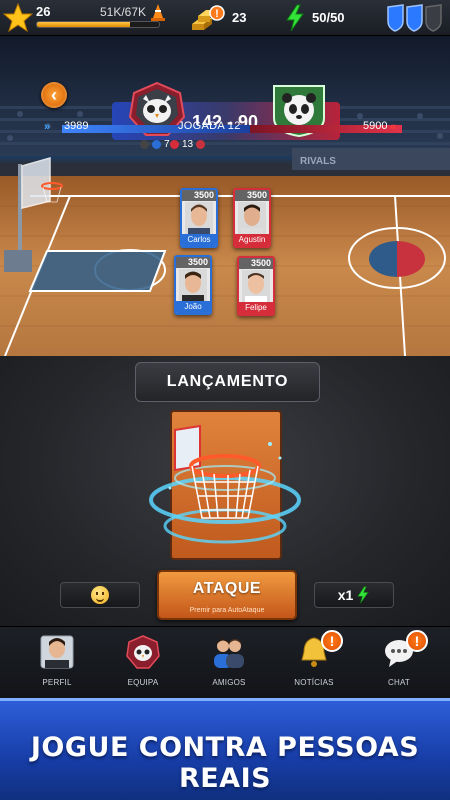 The width and height of the screenshot is (450, 800). Describe the element at coordinates (314, 682) in the screenshot. I see `nav-label: NOTÍCIAS` at that location.